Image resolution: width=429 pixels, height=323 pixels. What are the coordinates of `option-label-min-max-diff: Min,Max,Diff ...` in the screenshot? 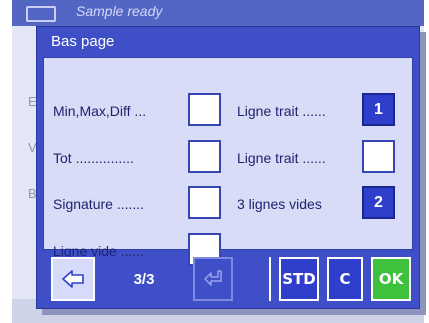 It's located at (100, 111).